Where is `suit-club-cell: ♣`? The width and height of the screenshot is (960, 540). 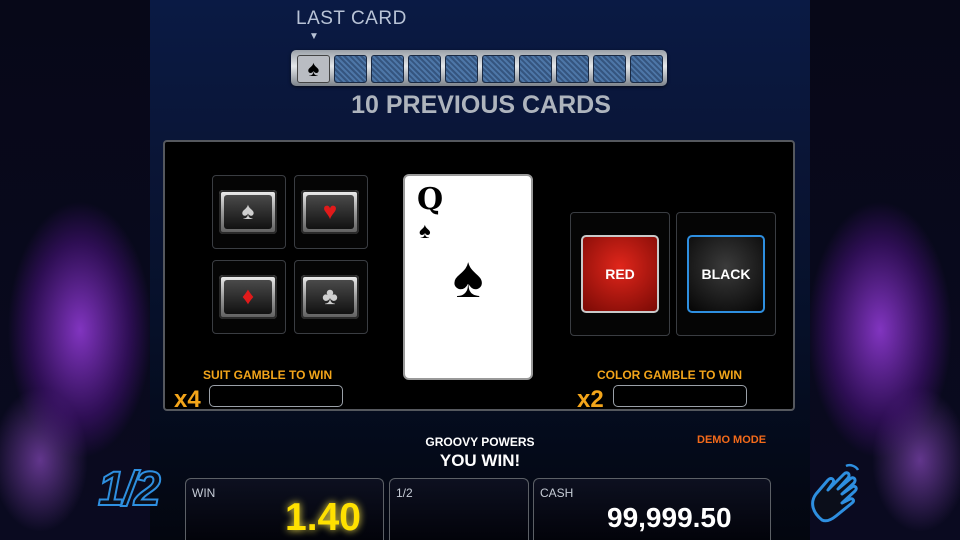 suit-club-cell: ♣ is located at coordinates (331, 297).